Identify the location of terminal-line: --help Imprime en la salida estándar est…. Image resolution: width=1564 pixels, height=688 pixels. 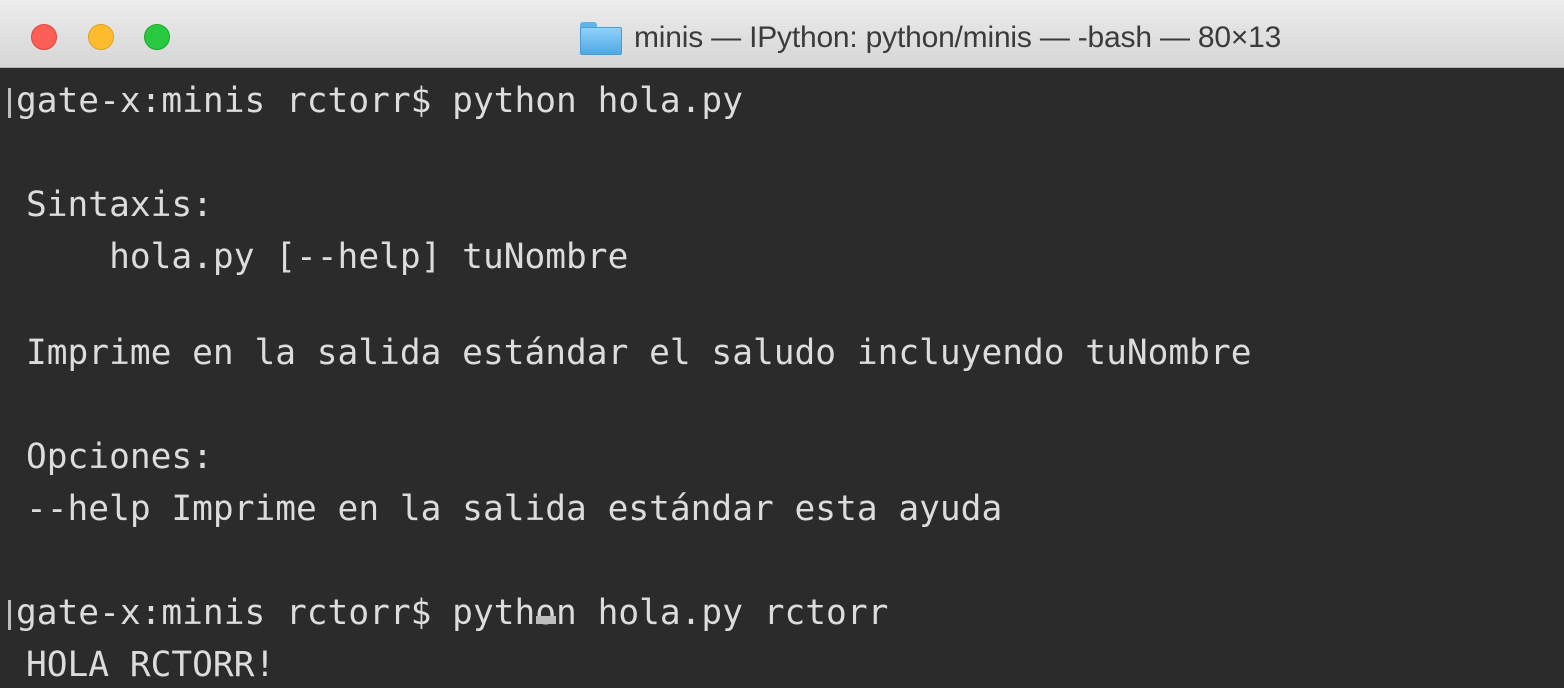
(514, 509).